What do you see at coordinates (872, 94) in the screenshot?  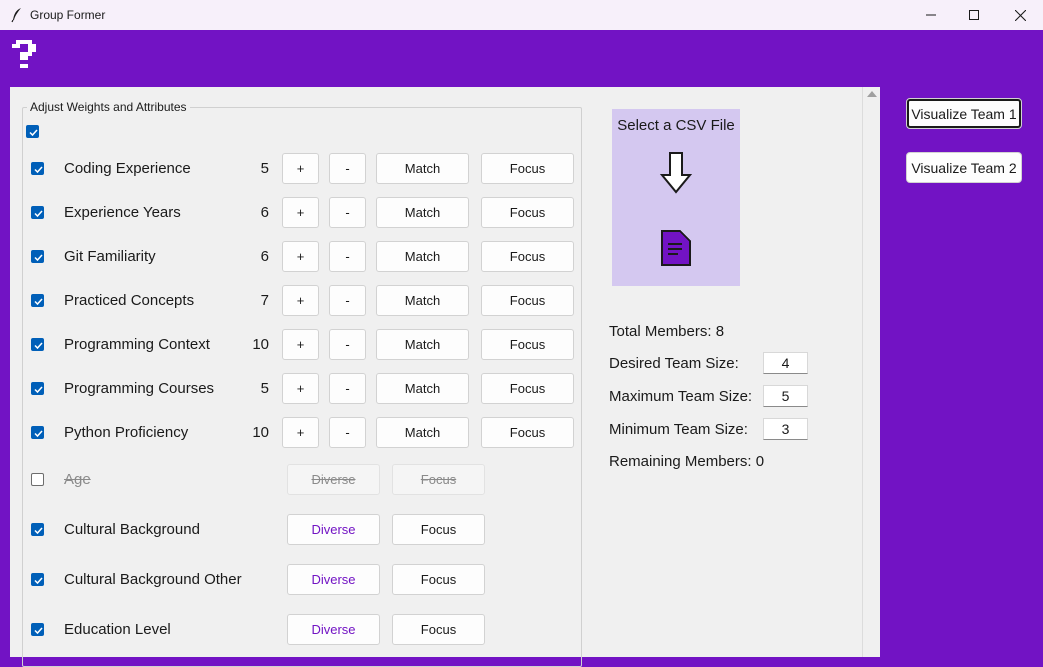 I see `scroll-up-icon` at bounding box center [872, 94].